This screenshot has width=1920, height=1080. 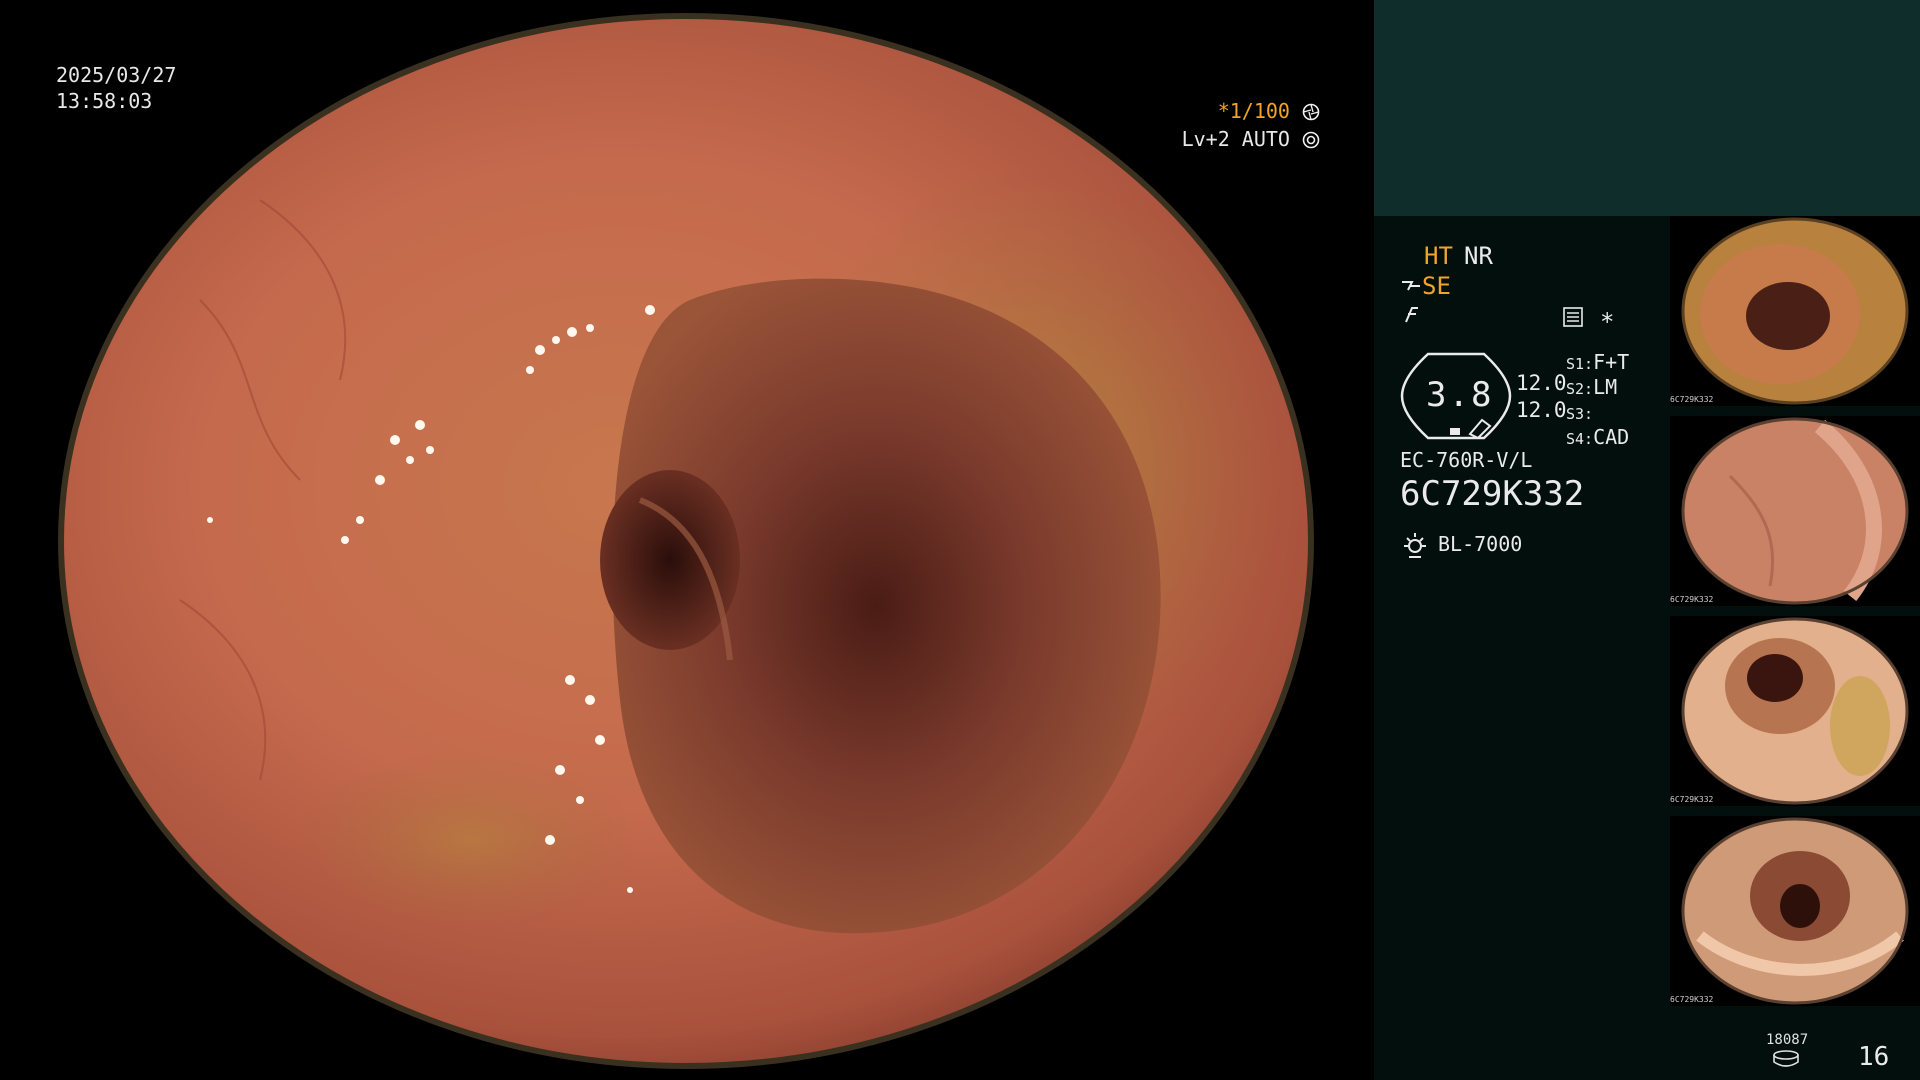 I want to click on switch-s3: S3:, so click(x=1579, y=412).